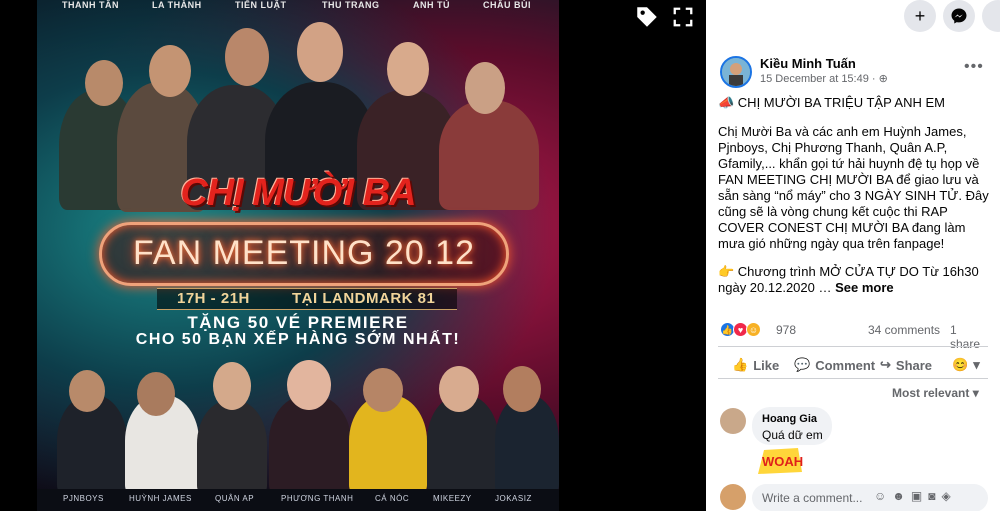  I want to click on cast-name: PHƯƠNG THANH, so click(317, 498).